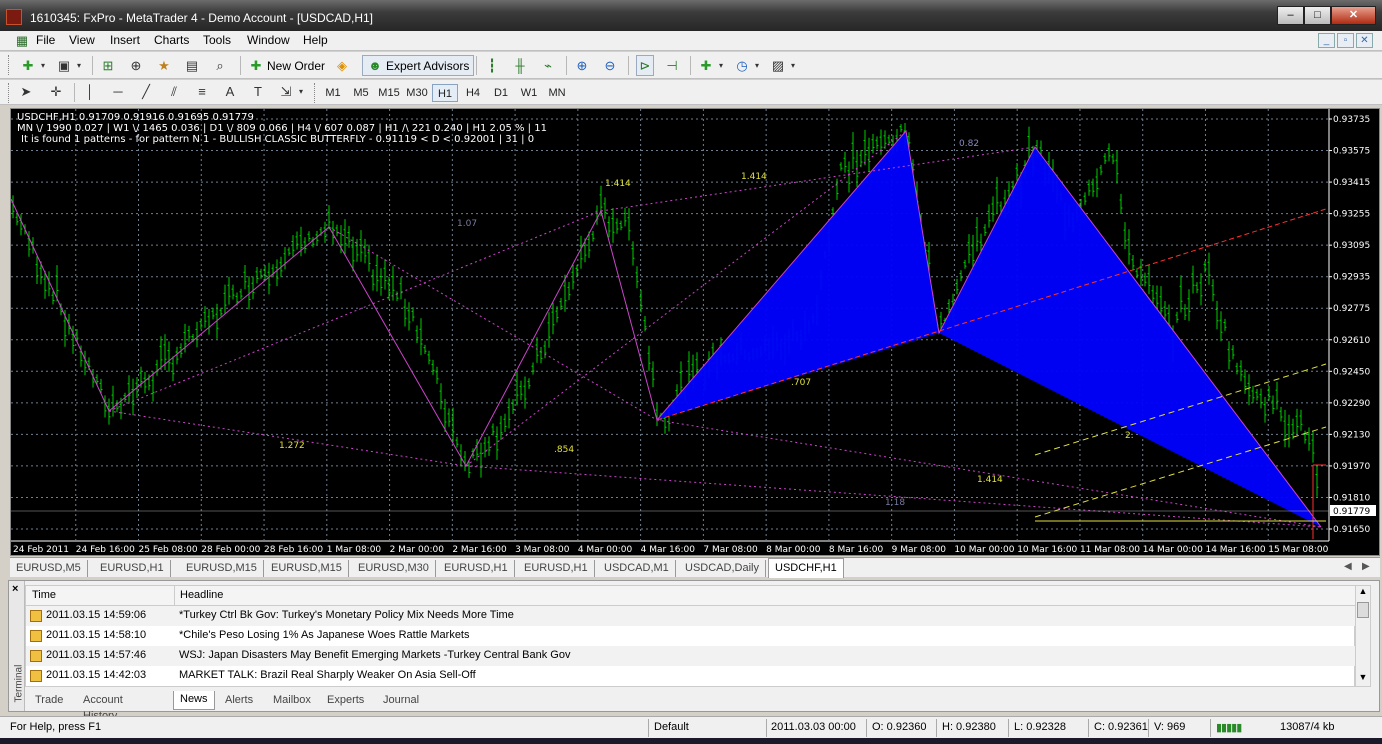 This screenshot has height=744, width=1382. I want to click on menu-help: Help, so click(315, 40).